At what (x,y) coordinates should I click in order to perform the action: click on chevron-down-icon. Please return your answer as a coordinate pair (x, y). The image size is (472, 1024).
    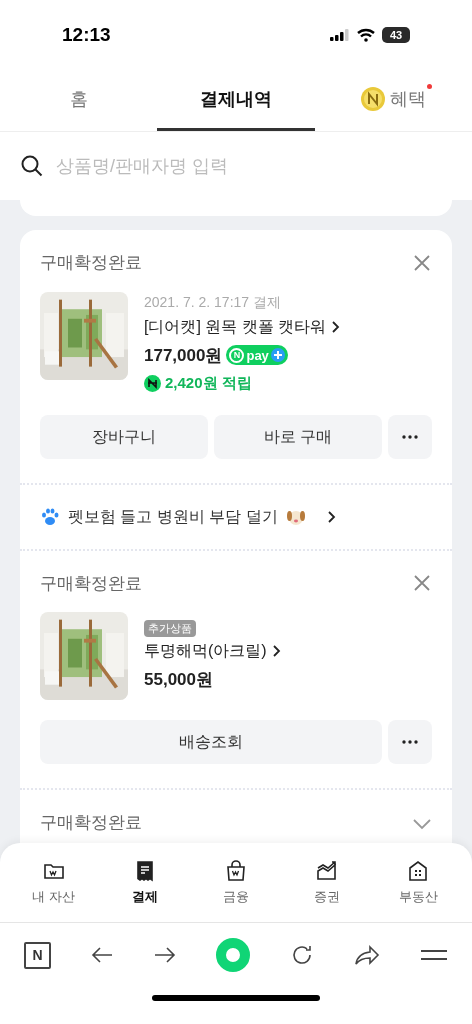
    Looking at the image, I should click on (422, 824).